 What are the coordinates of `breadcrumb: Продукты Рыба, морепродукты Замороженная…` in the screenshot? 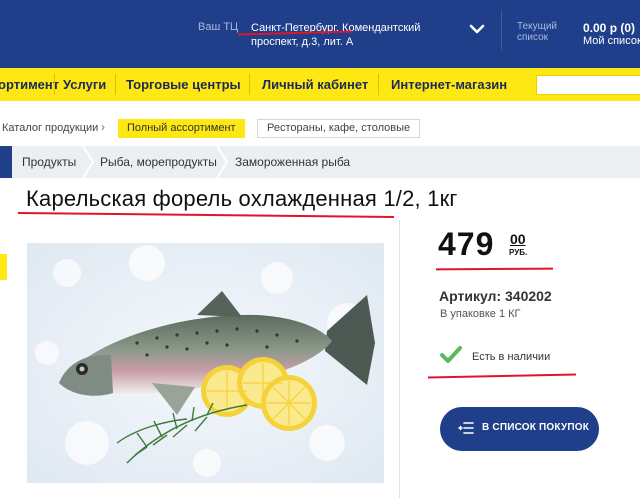 It's located at (320, 162).